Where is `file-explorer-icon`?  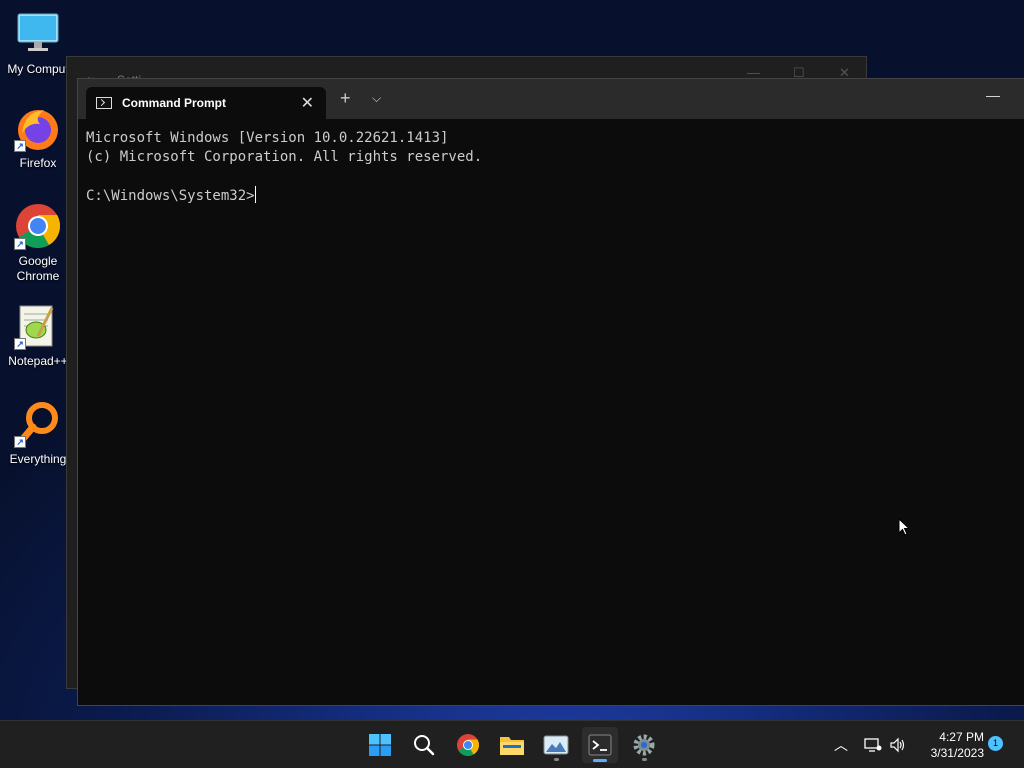 file-explorer-icon is located at coordinates (512, 746).